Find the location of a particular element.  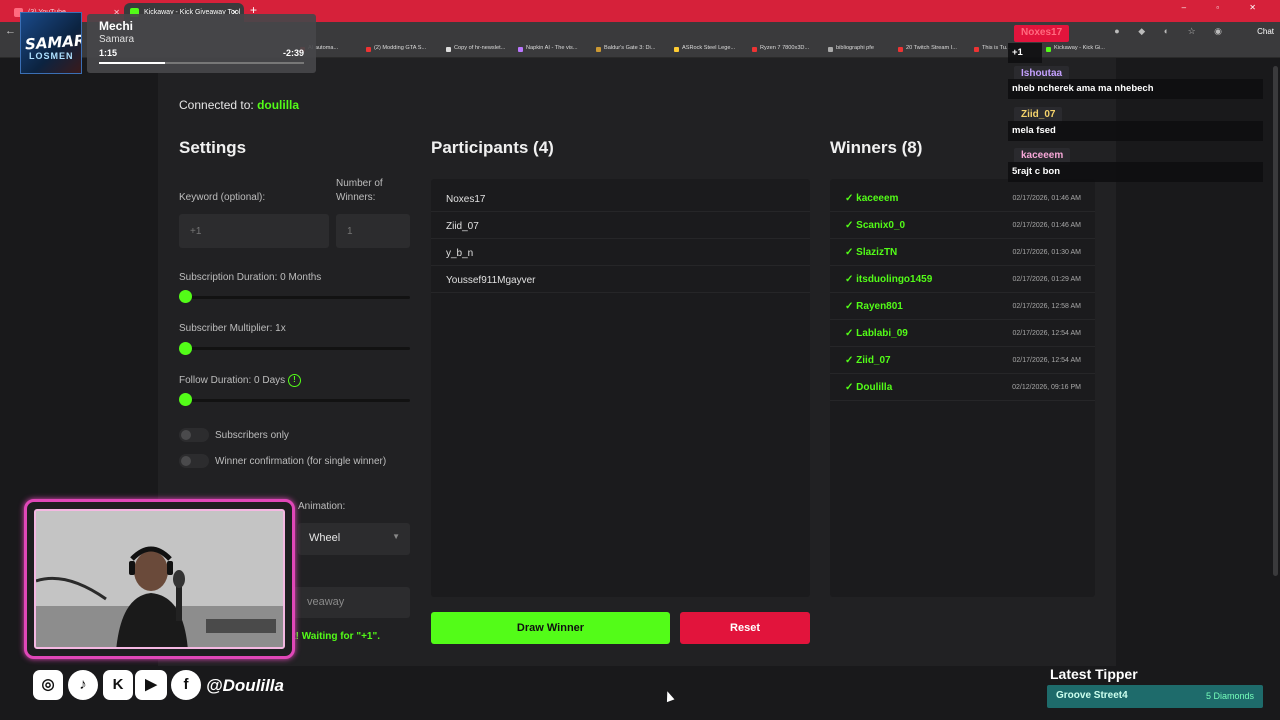

social-handle: @Doulilla is located at coordinates (245, 685).